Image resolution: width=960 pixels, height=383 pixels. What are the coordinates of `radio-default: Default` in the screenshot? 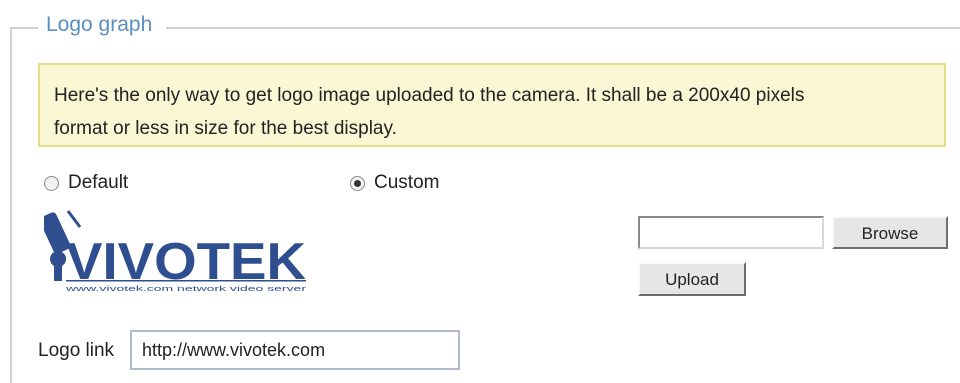 It's located at (86, 183).